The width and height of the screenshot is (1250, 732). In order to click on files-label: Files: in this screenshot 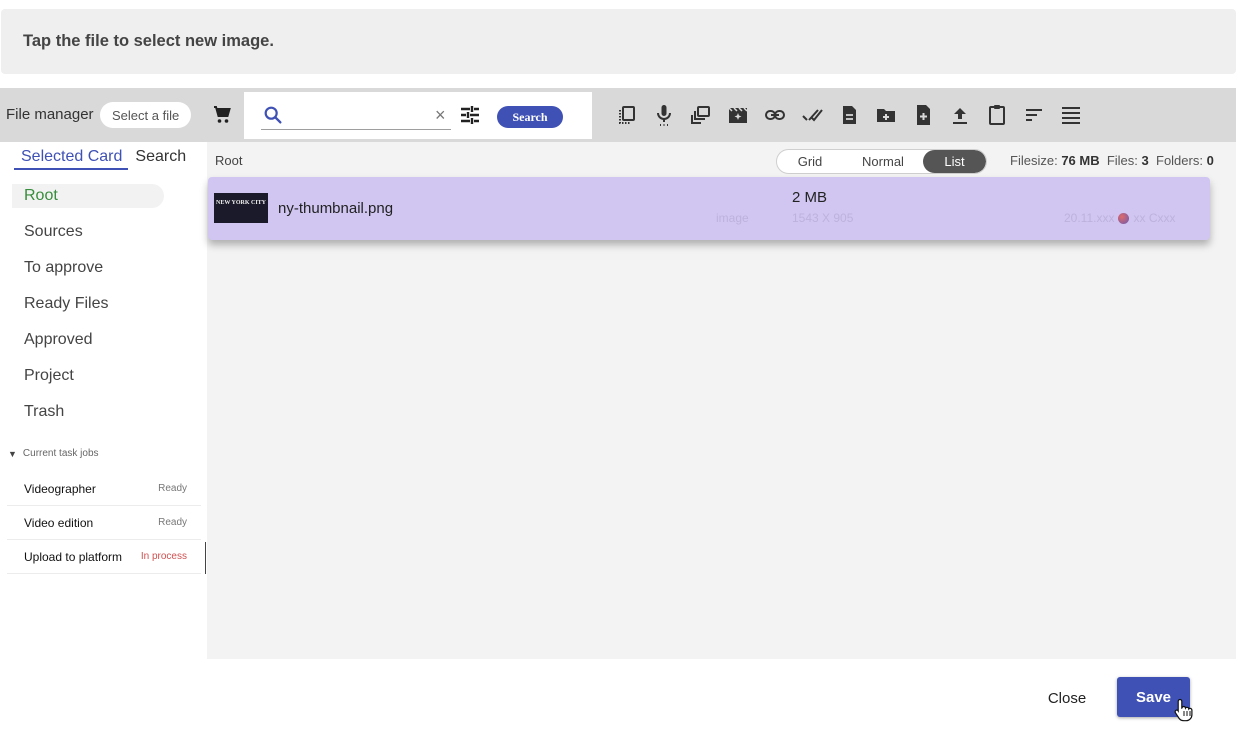, I will do `click(1122, 160)`.